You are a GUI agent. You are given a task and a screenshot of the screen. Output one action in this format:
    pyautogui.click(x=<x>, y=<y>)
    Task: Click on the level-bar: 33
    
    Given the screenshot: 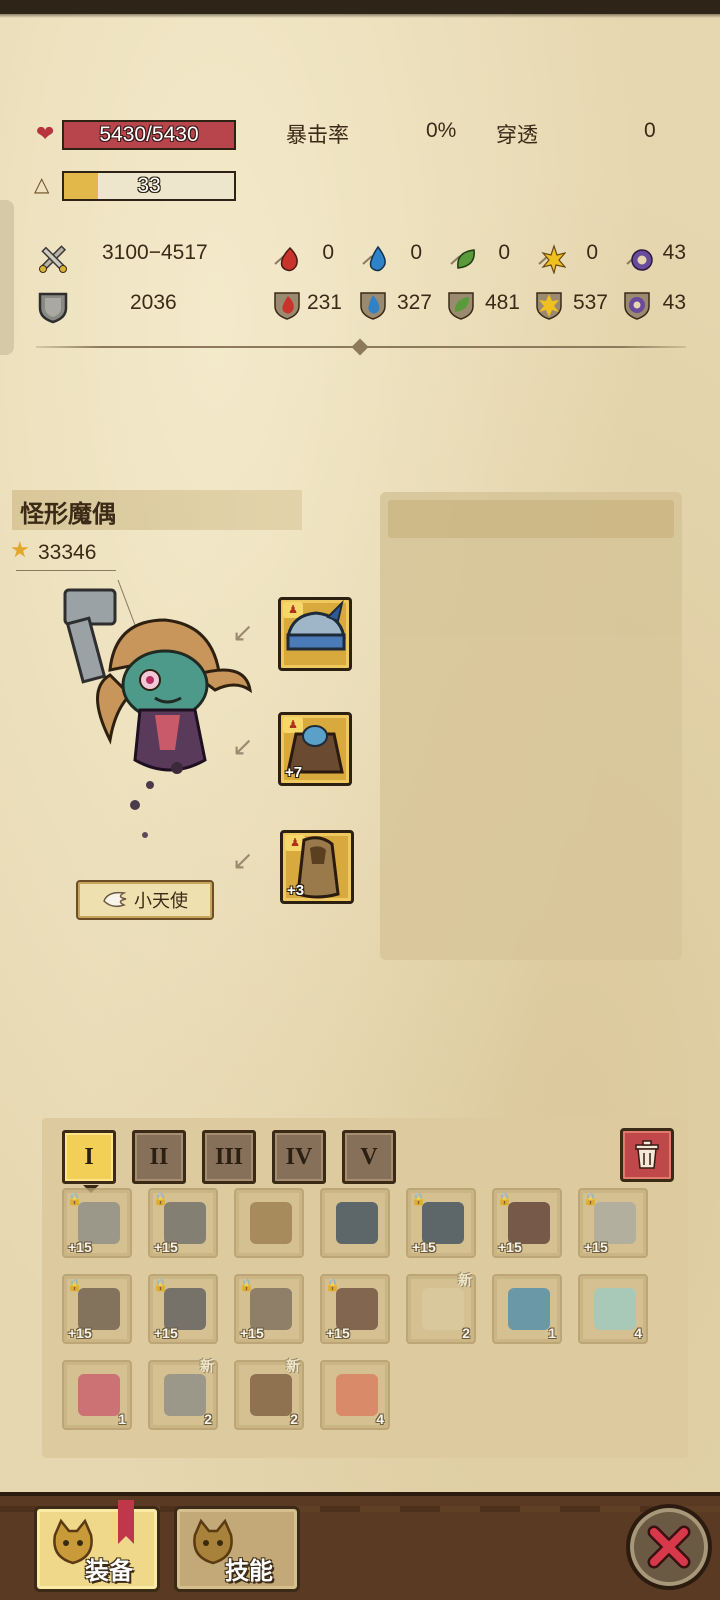 What is the action you would take?
    pyautogui.click(x=149, y=186)
    